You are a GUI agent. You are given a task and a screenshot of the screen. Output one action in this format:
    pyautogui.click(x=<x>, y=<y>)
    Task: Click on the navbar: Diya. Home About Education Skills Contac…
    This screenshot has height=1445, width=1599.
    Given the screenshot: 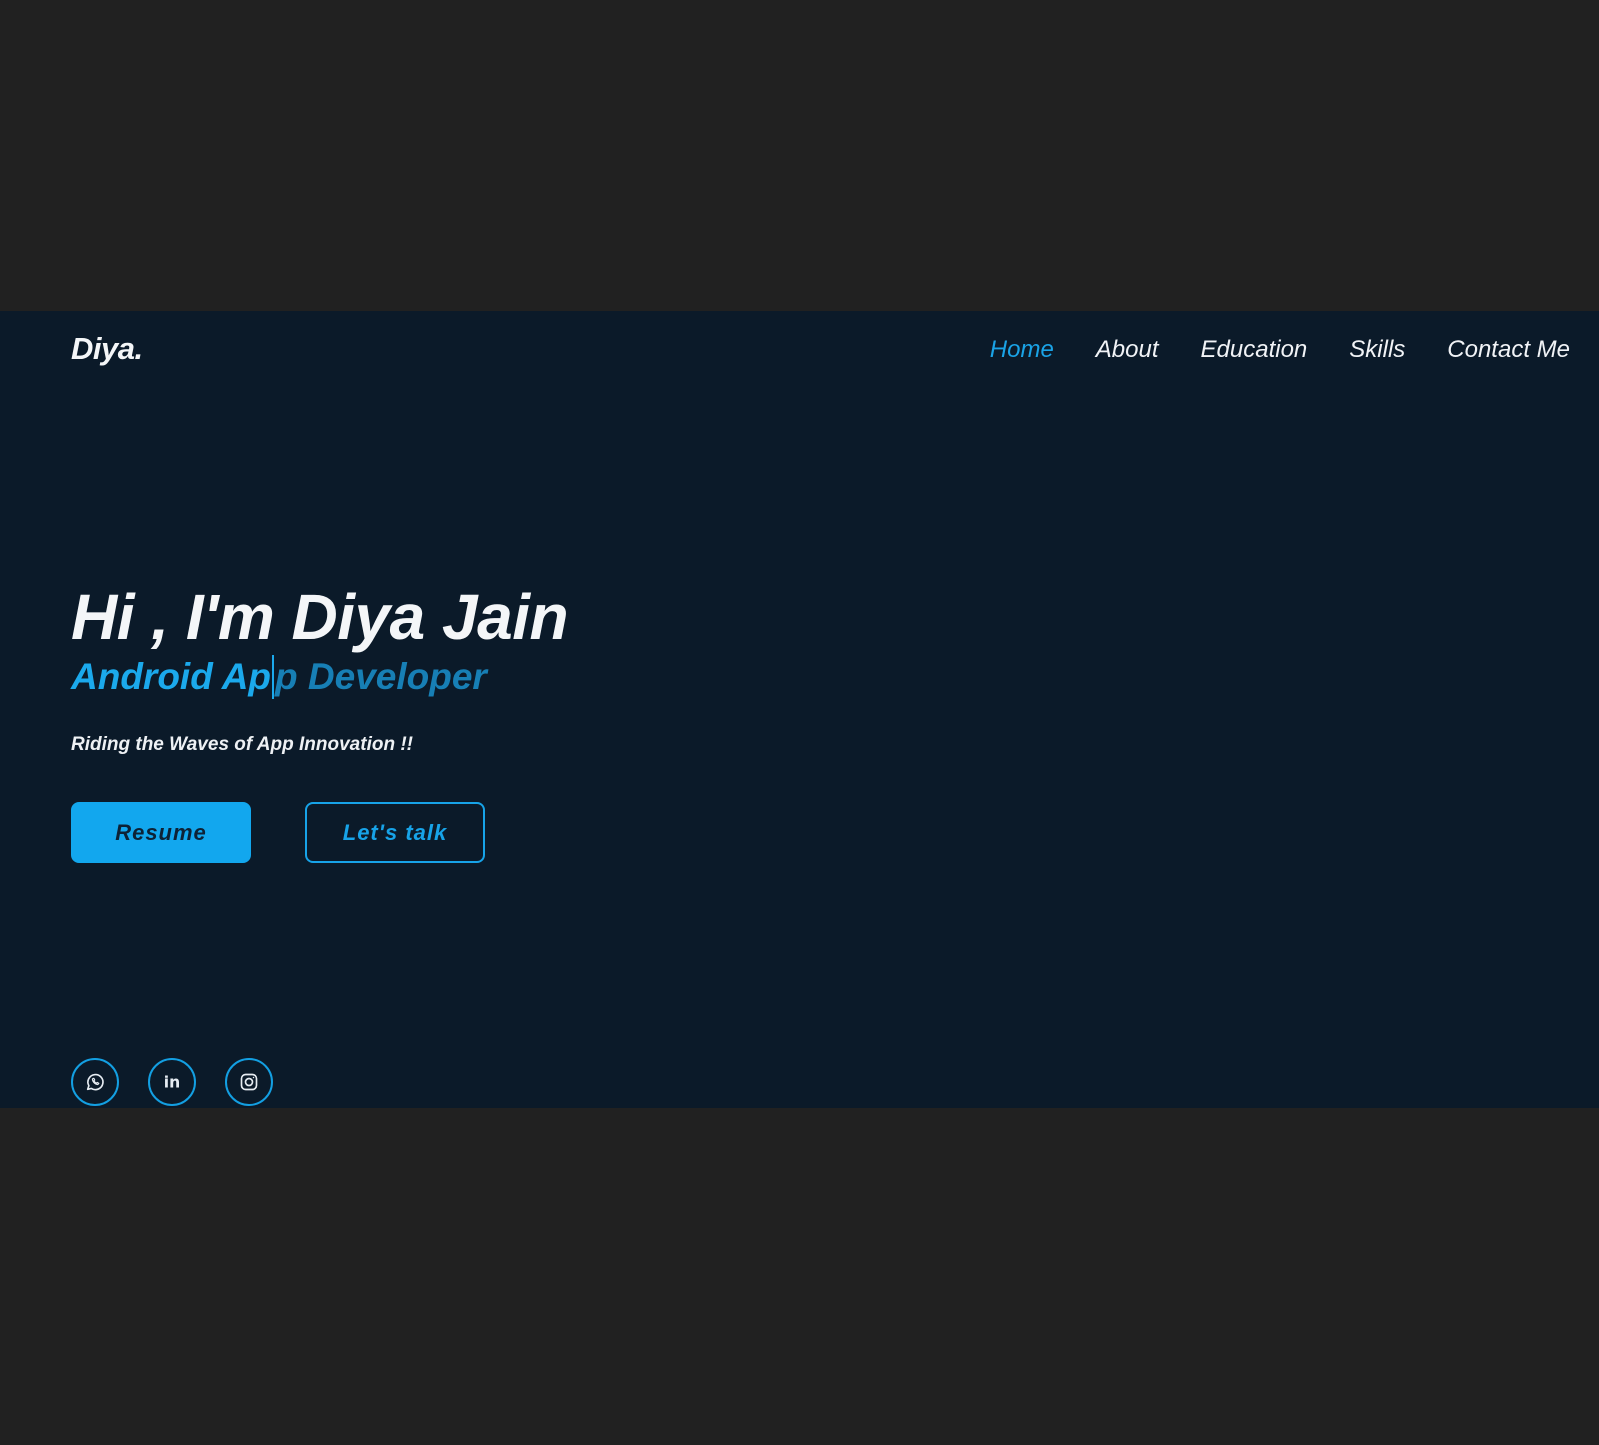 What is the action you would take?
    pyautogui.click(x=799, y=351)
    